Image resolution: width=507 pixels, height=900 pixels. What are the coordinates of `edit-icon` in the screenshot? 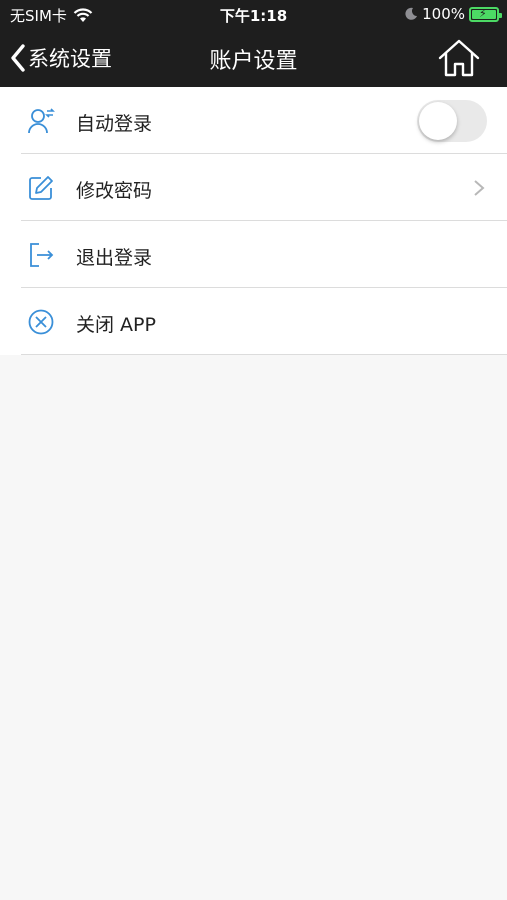 It's located at (41, 188).